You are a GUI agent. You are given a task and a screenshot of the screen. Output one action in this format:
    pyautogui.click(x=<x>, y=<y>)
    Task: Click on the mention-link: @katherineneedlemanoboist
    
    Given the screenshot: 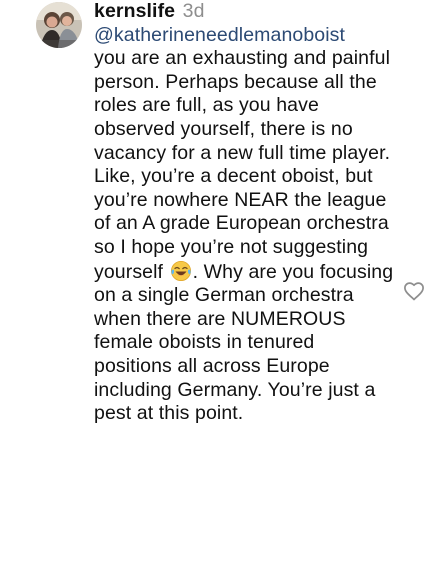 What is the action you would take?
    pyautogui.click(x=219, y=35)
    